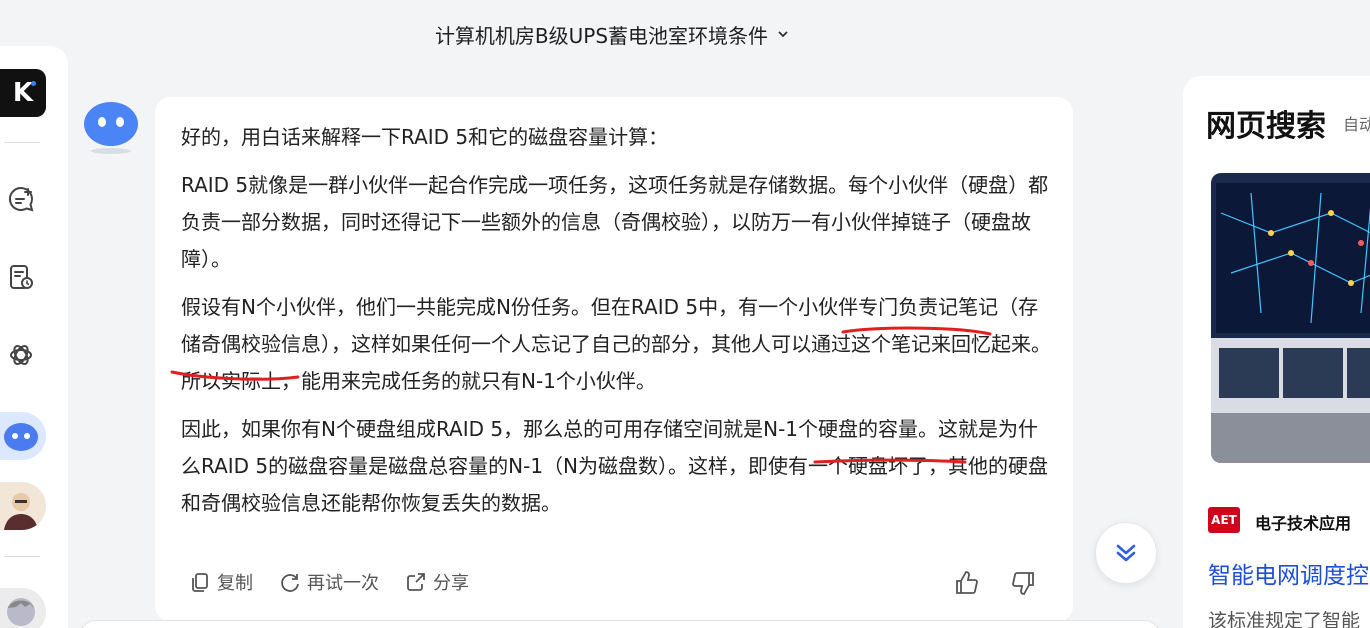 The height and width of the screenshot is (628, 1370). I want to click on panel-title: 网页搜索, so click(1266, 126).